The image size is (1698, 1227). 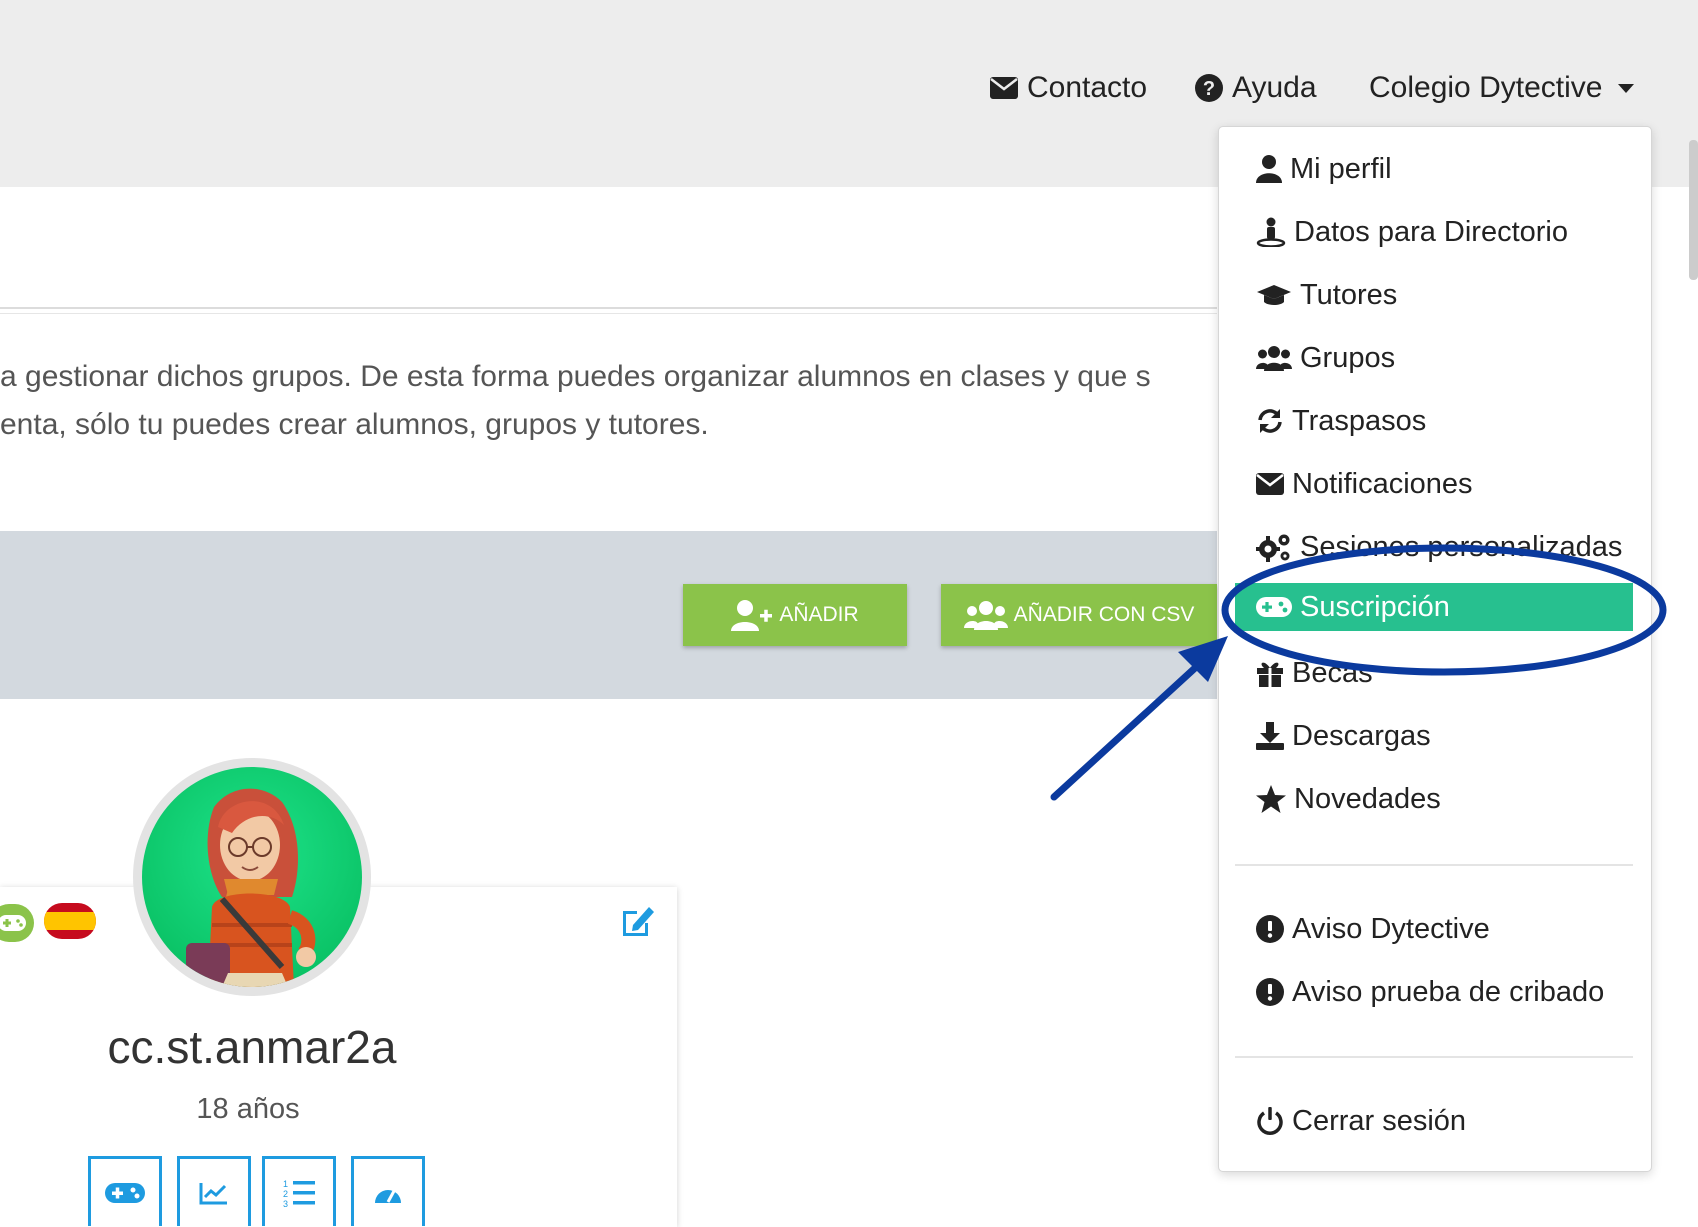 I want to click on add-csv-button: AÑADIR CON CSV, so click(x=1079, y=615).